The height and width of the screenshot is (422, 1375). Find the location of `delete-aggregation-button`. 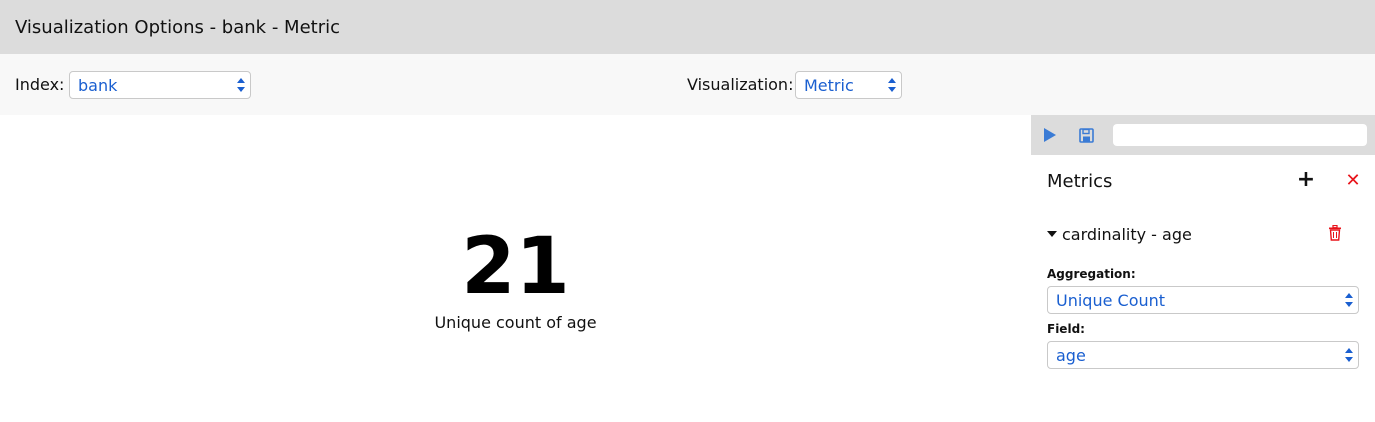

delete-aggregation-button is located at coordinates (1336, 233).